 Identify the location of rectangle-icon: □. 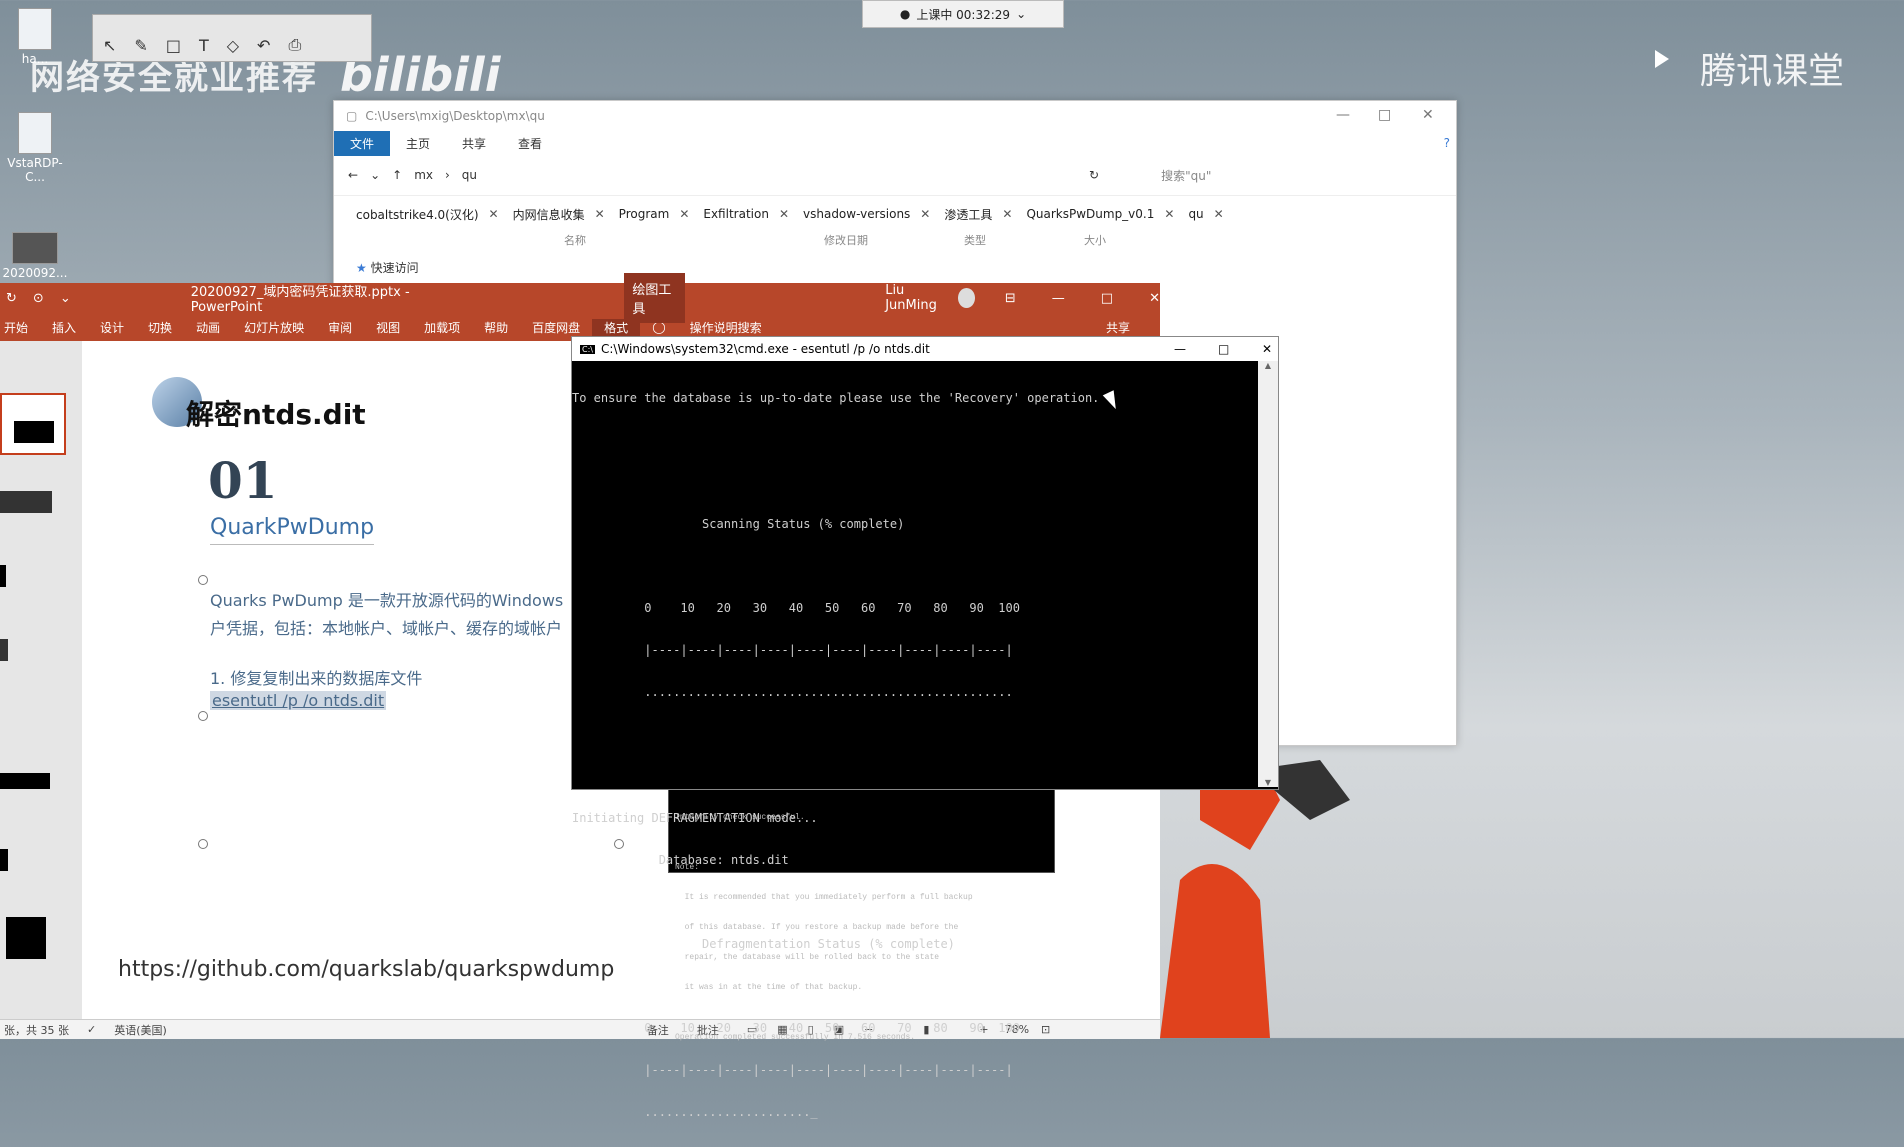
(173, 45).